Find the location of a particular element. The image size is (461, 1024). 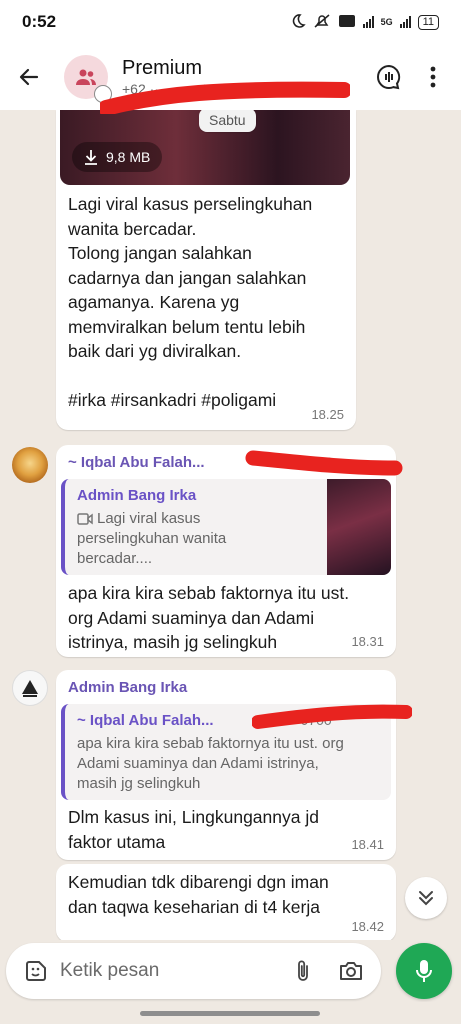

message-time: 18.42 is located at coordinates (367, 926).